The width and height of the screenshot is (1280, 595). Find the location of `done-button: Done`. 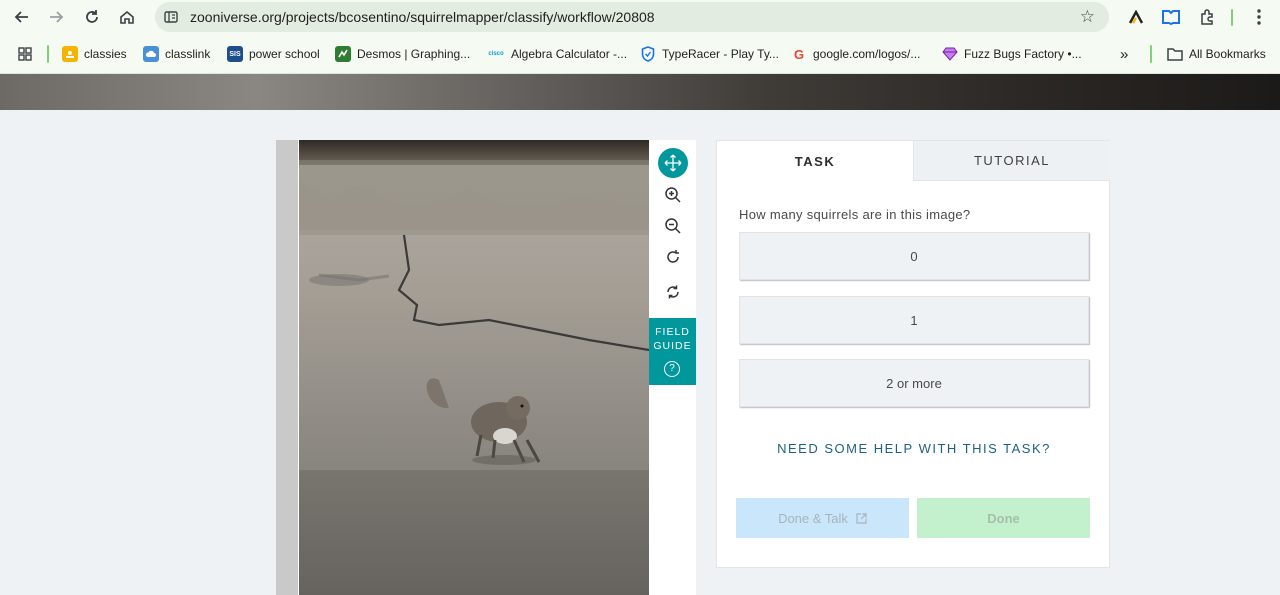

done-button: Done is located at coordinates (1003, 518).